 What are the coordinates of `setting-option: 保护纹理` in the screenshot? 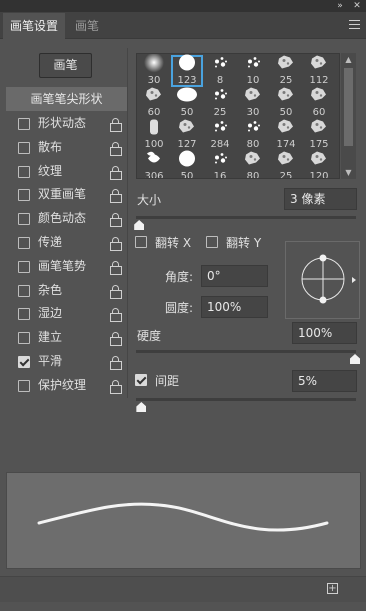 It's located at (66, 386).